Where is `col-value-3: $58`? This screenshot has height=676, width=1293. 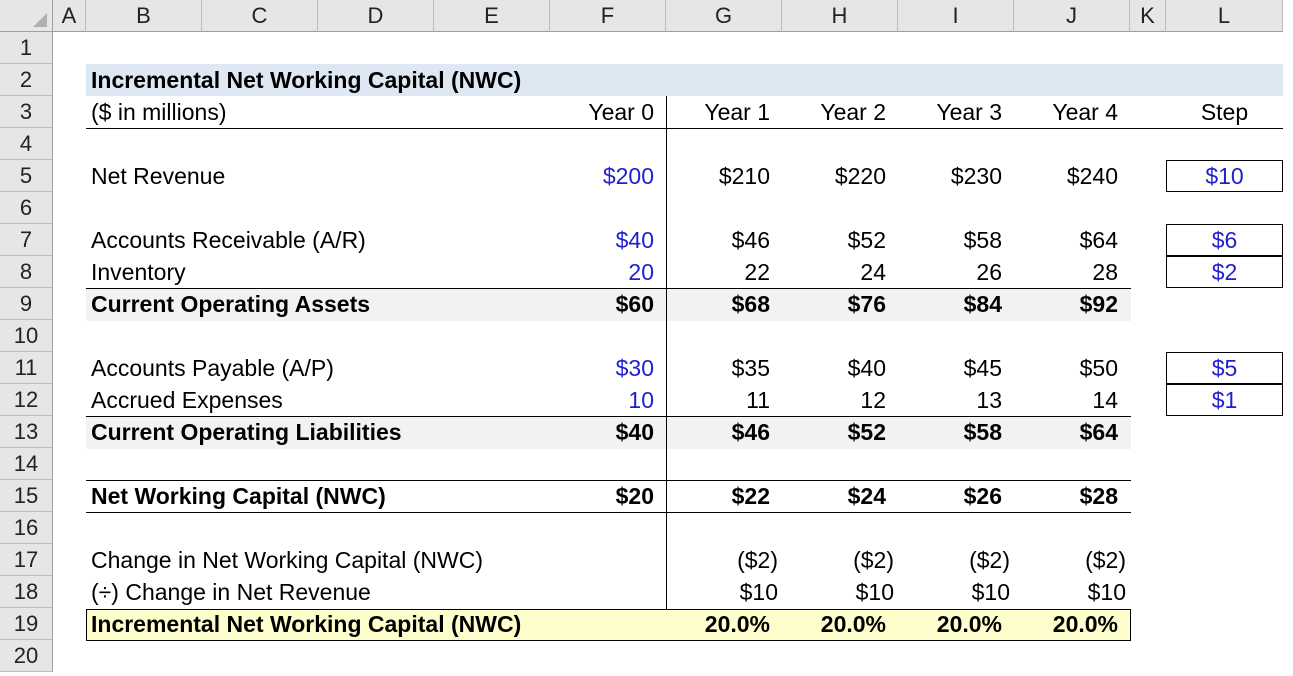 col-value-3: $58 is located at coordinates (950, 432).